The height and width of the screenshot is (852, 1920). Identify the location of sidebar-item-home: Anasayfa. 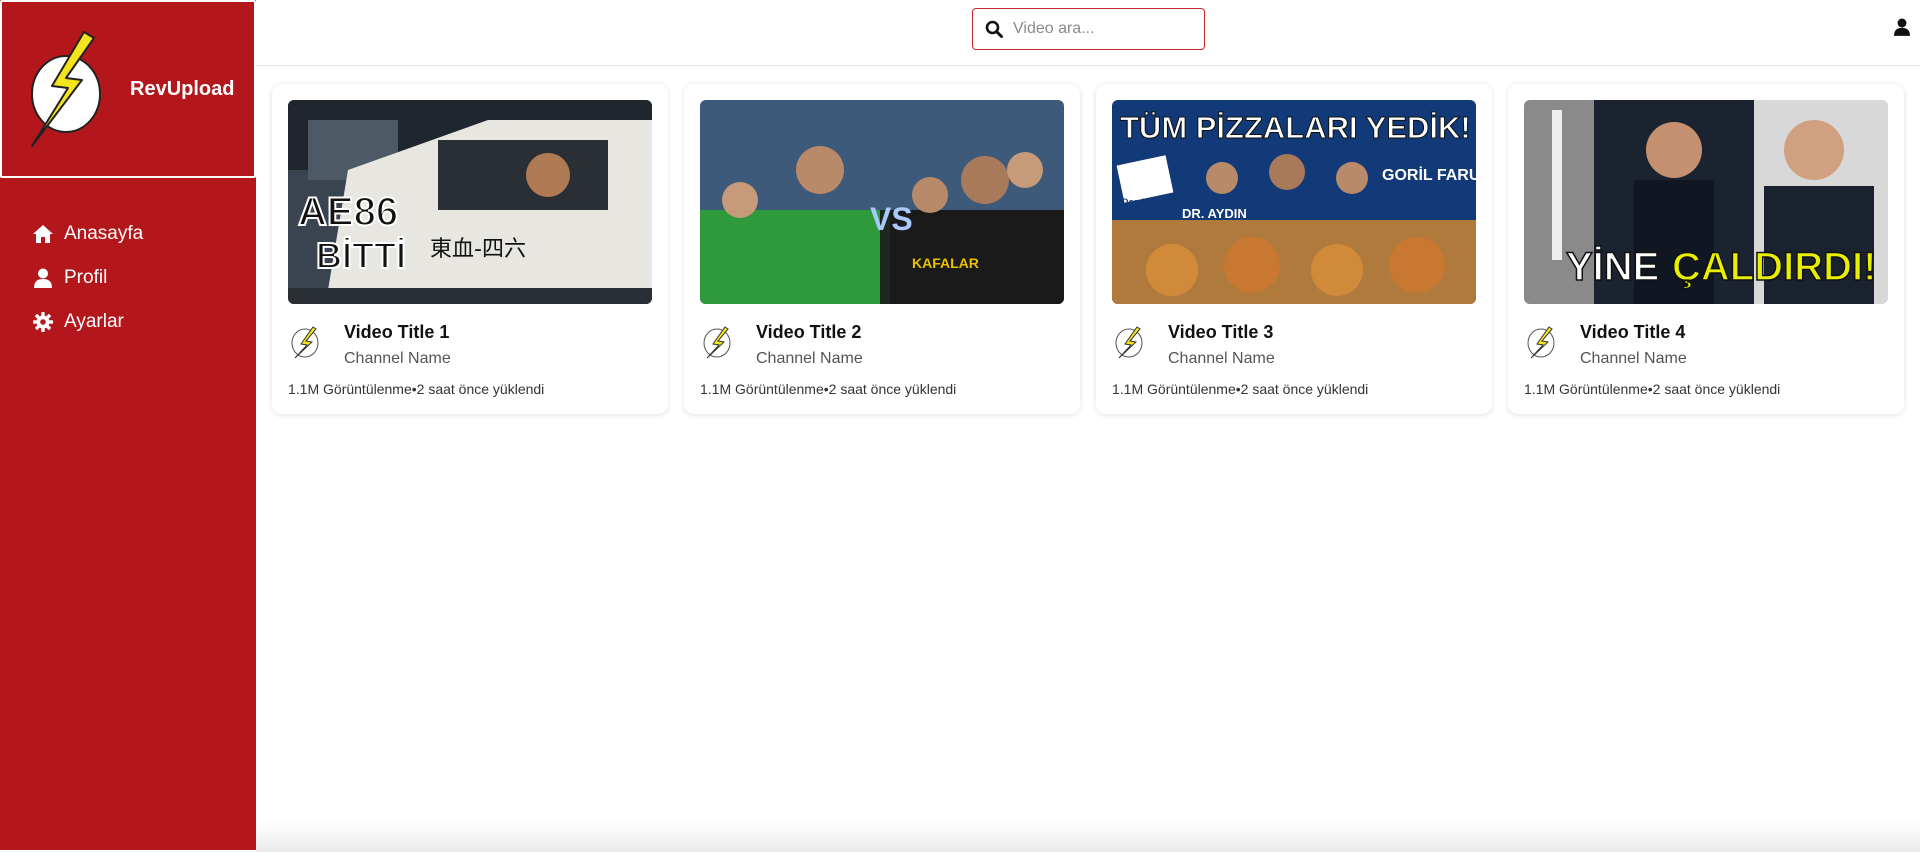
(128, 234).